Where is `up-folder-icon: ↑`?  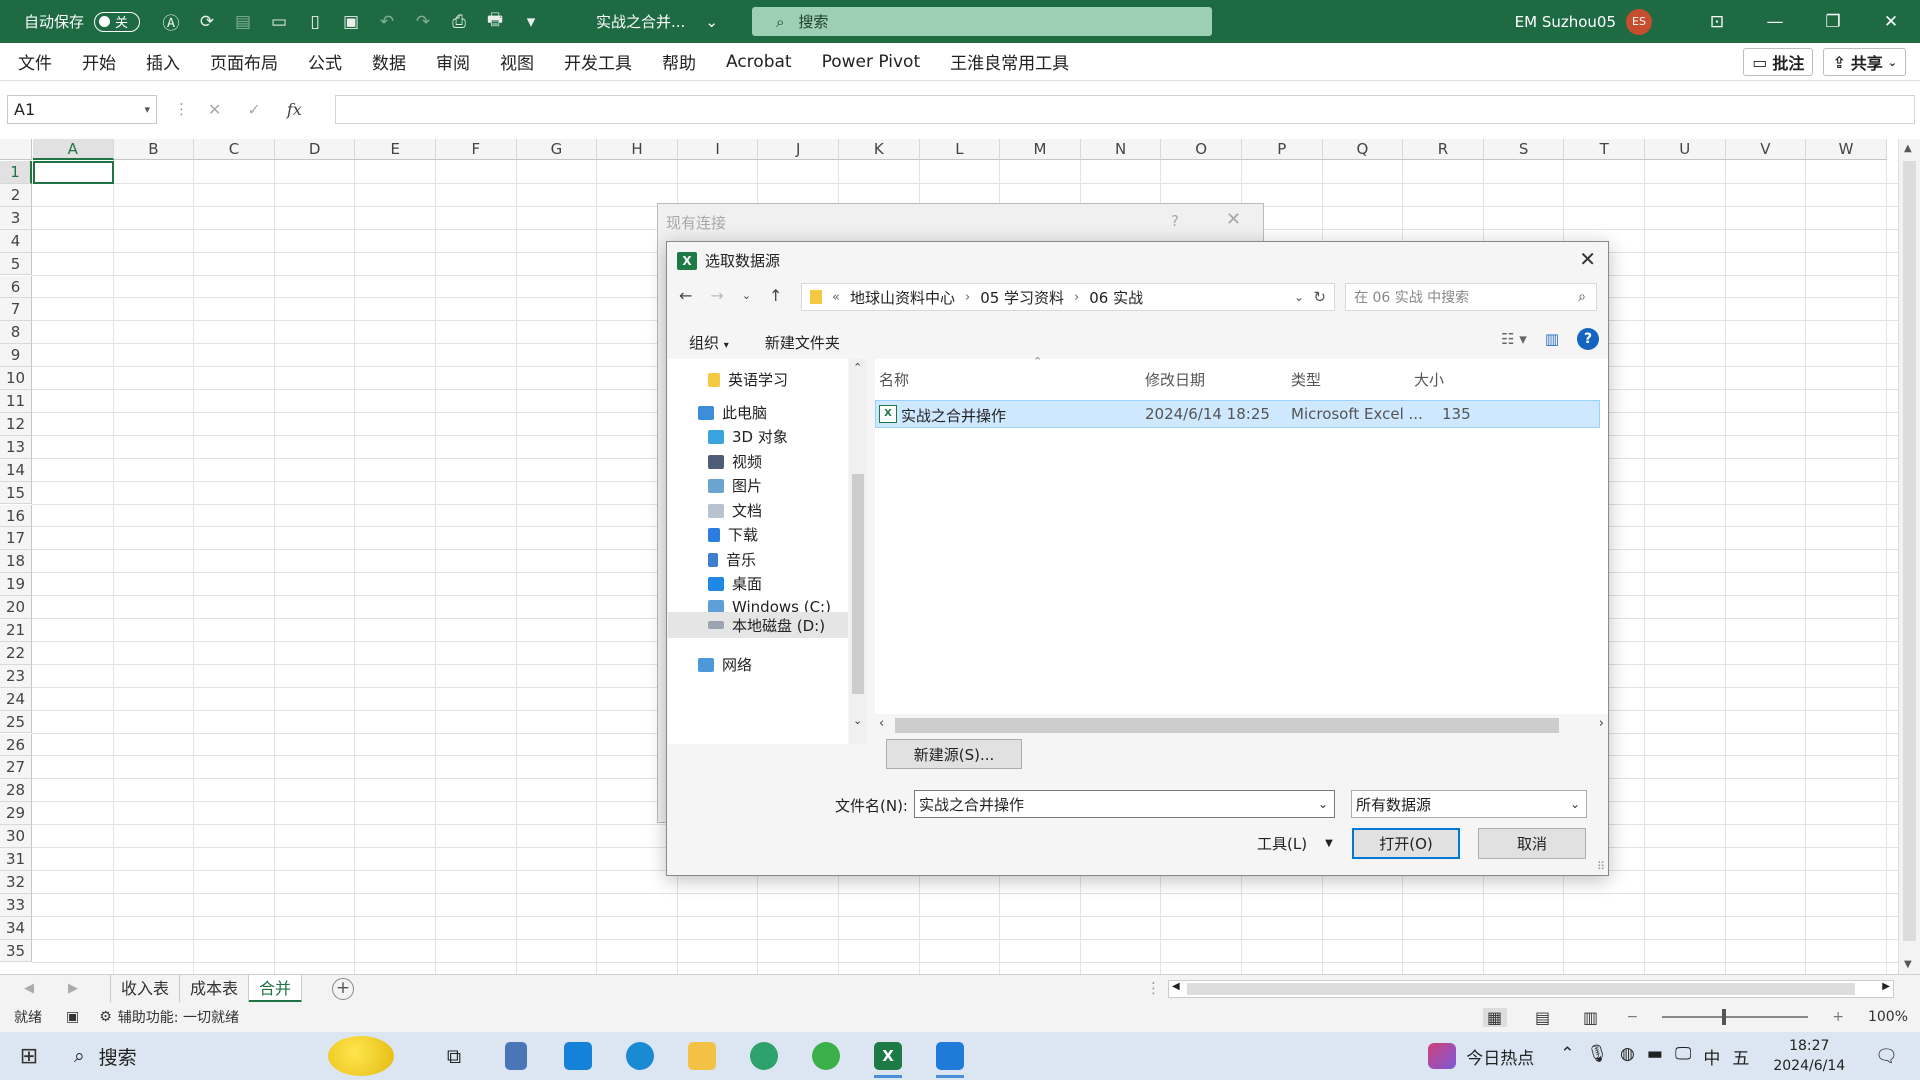
up-folder-icon: ↑ is located at coordinates (775, 295).